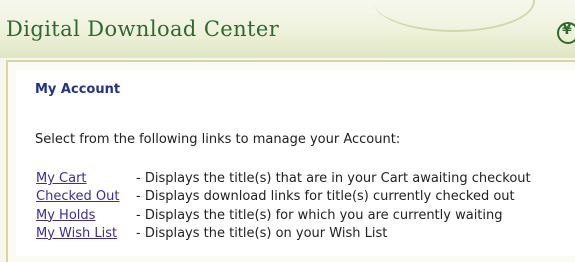 The width and height of the screenshot is (575, 262). Describe the element at coordinates (76, 233) in the screenshot. I see `my-wish-list-link: My Wish List` at that location.